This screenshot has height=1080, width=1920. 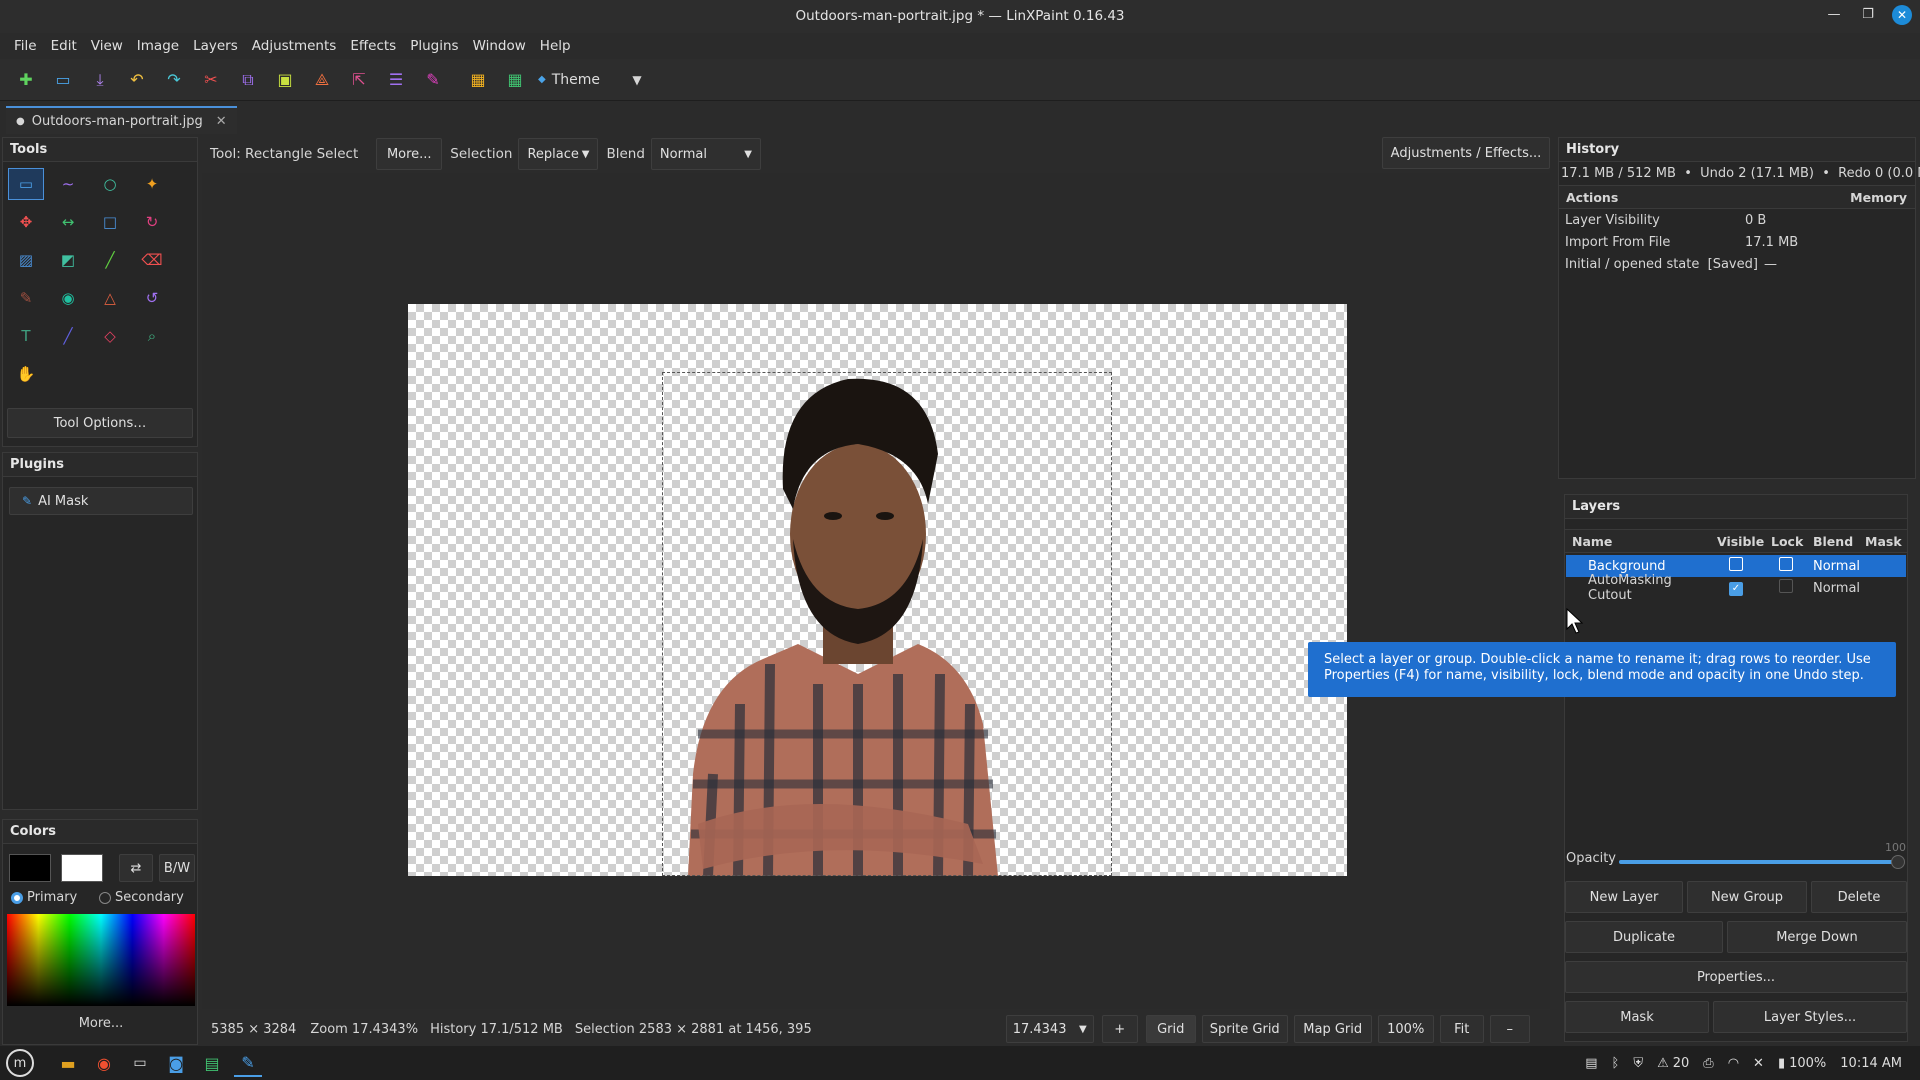 What do you see at coordinates (569, 80) in the screenshot?
I see `theme-button: ◆ Theme` at bounding box center [569, 80].